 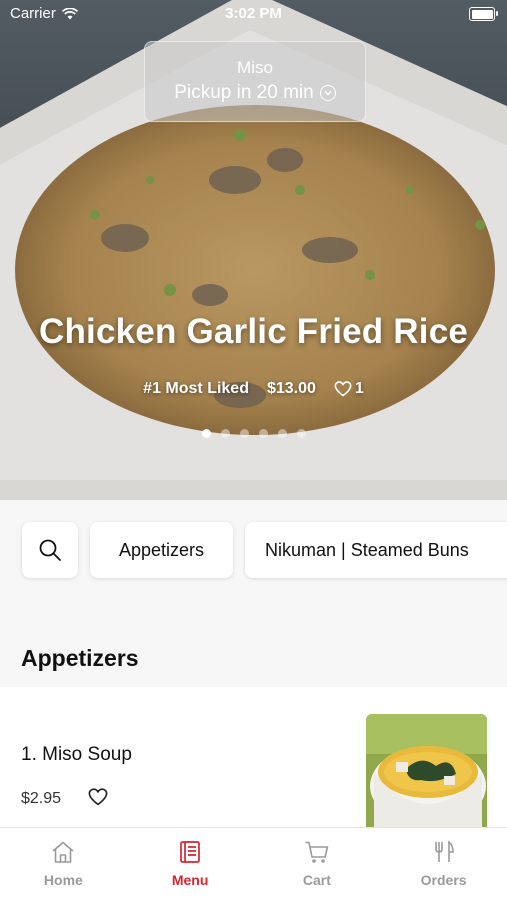 What do you see at coordinates (255, 67) in the screenshot?
I see `store-name: Miso` at bounding box center [255, 67].